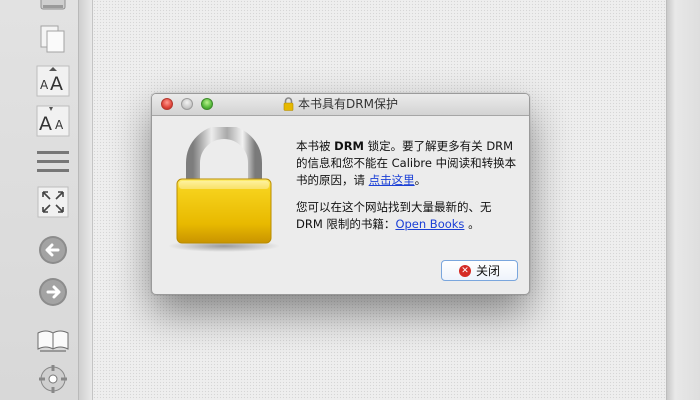 This screenshot has height=400, width=700. I want to click on dialog-titlebar: 本书具有DRM保护, so click(340, 105).